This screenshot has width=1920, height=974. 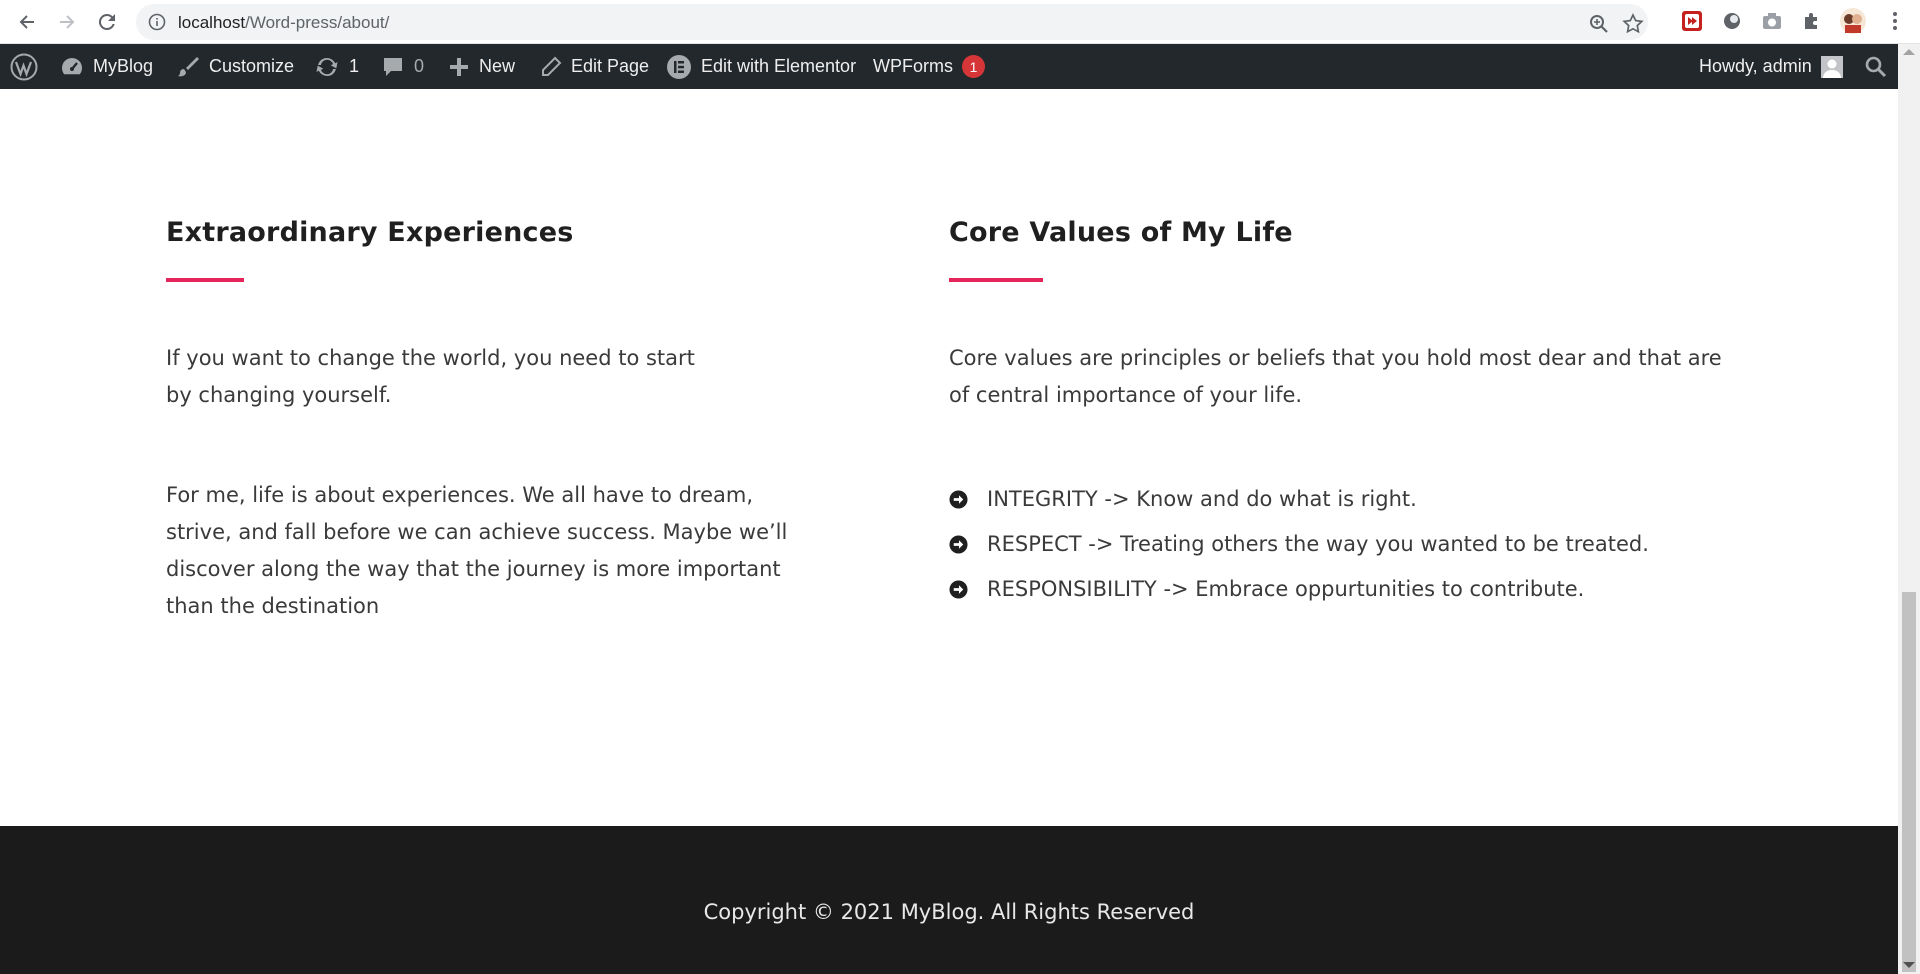 I want to click on wpforms-label: WPForms, so click(x=913, y=66).